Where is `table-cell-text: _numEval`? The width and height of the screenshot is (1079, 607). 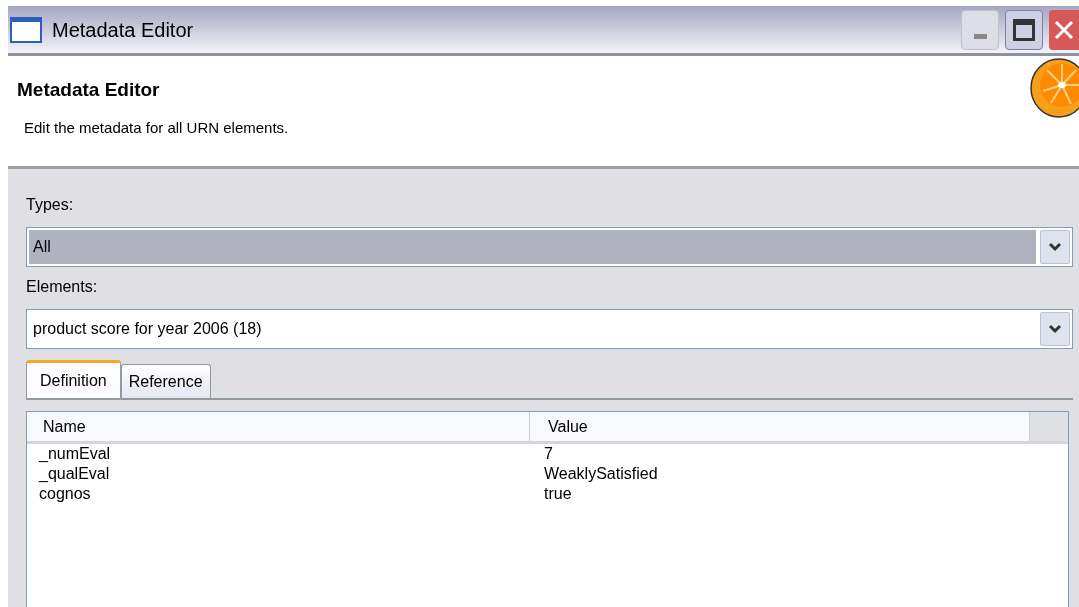 table-cell-text: _numEval is located at coordinates (74, 454).